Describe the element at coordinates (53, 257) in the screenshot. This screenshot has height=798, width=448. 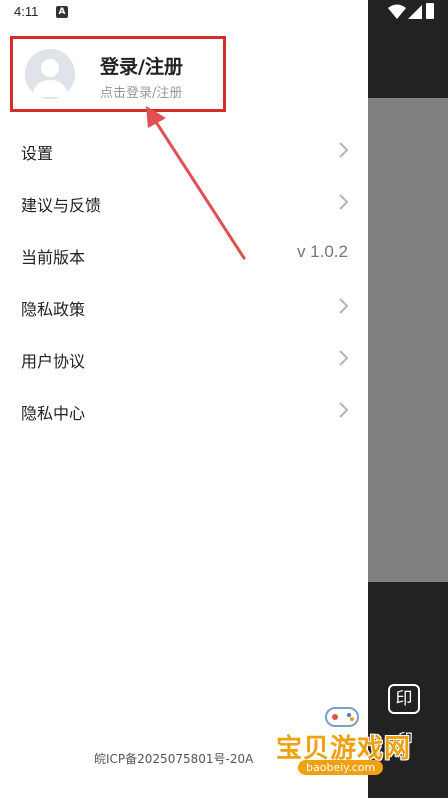
I see `menu-item-label: 当前版本` at that location.